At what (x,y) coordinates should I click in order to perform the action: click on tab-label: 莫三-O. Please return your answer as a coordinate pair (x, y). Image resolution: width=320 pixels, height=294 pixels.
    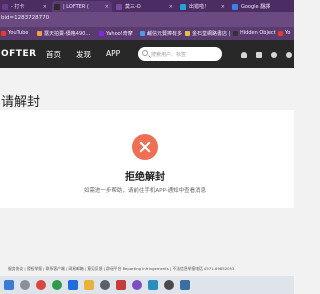
    Looking at the image, I should click on (133, 7).